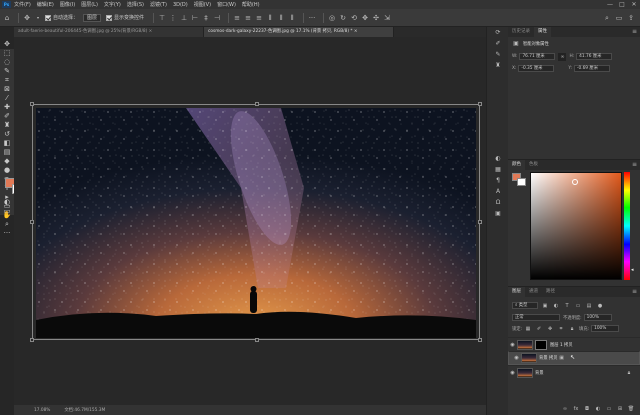  What do you see at coordinates (536, 317) in the screenshot?
I see `blend-mode-dropdown: 正常` at bounding box center [536, 317].